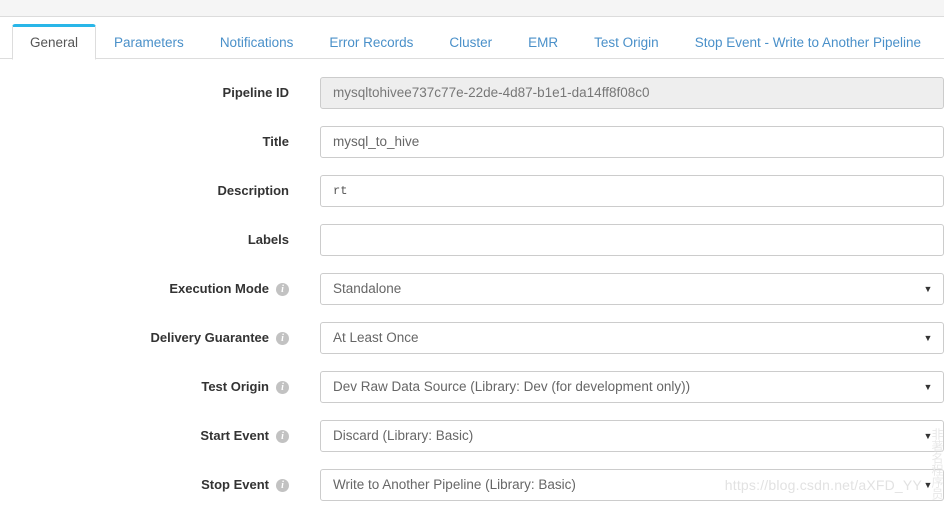  Describe the element at coordinates (472, 8) in the screenshot. I see `top-strip` at that location.